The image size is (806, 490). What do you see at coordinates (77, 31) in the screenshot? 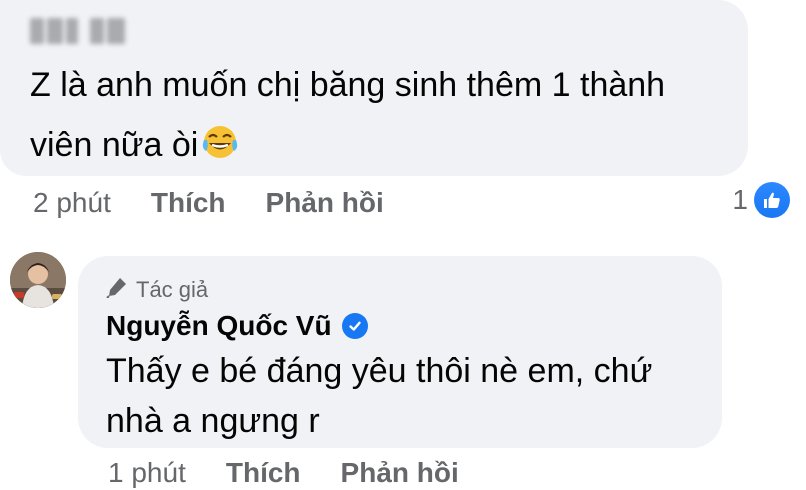
I see `blurred-commenter-name` at bounding box center [77, 31].